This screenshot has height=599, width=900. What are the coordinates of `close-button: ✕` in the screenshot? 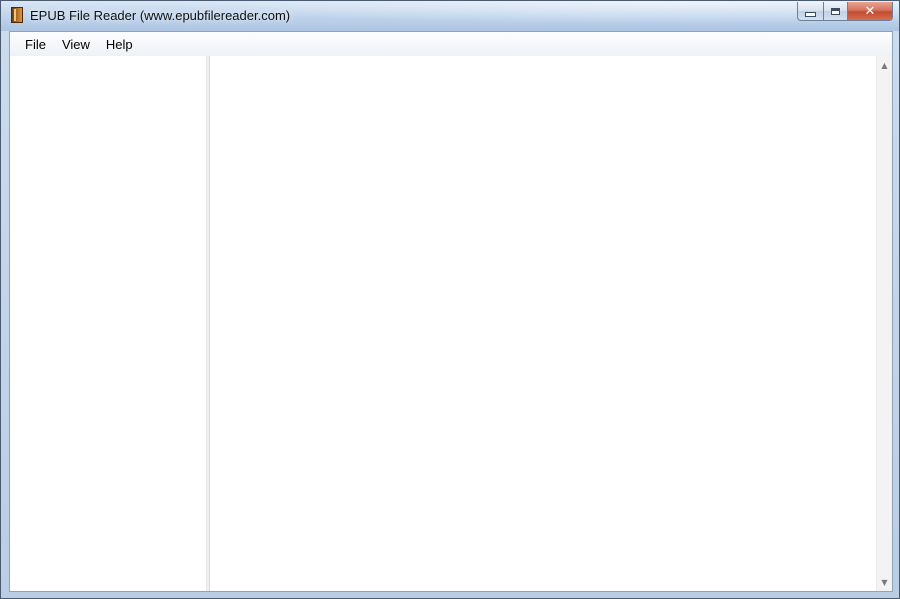 It's located at (870, 11).